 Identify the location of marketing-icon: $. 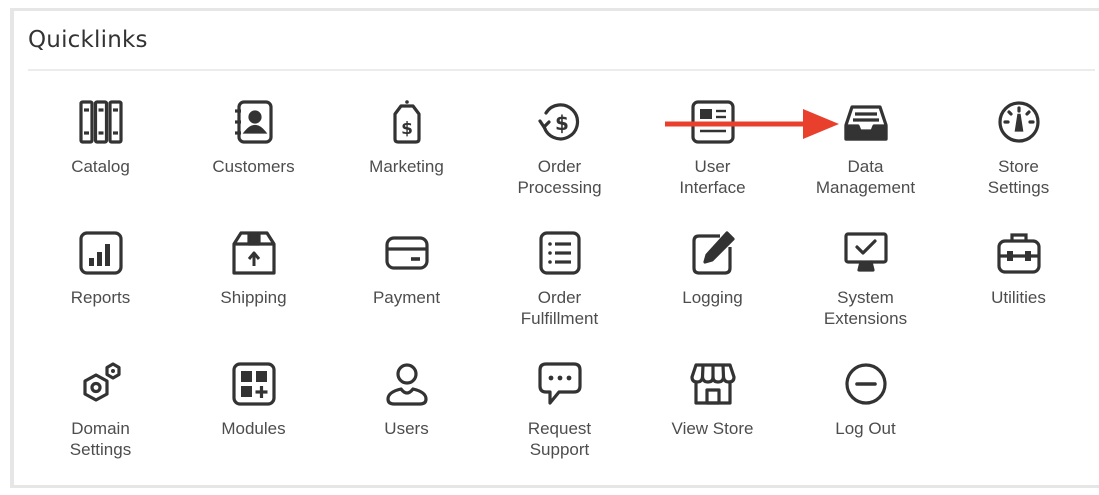
(407, 122).